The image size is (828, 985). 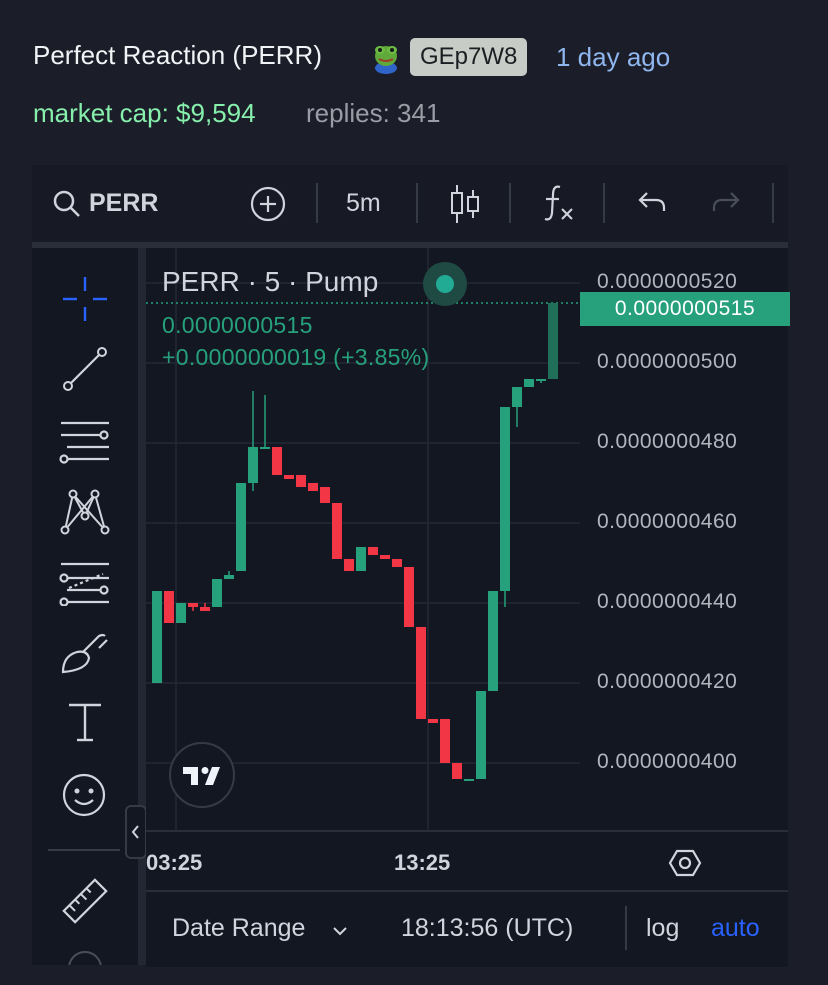 I want to click on toolbar-divider, so click(x=84, y=850).